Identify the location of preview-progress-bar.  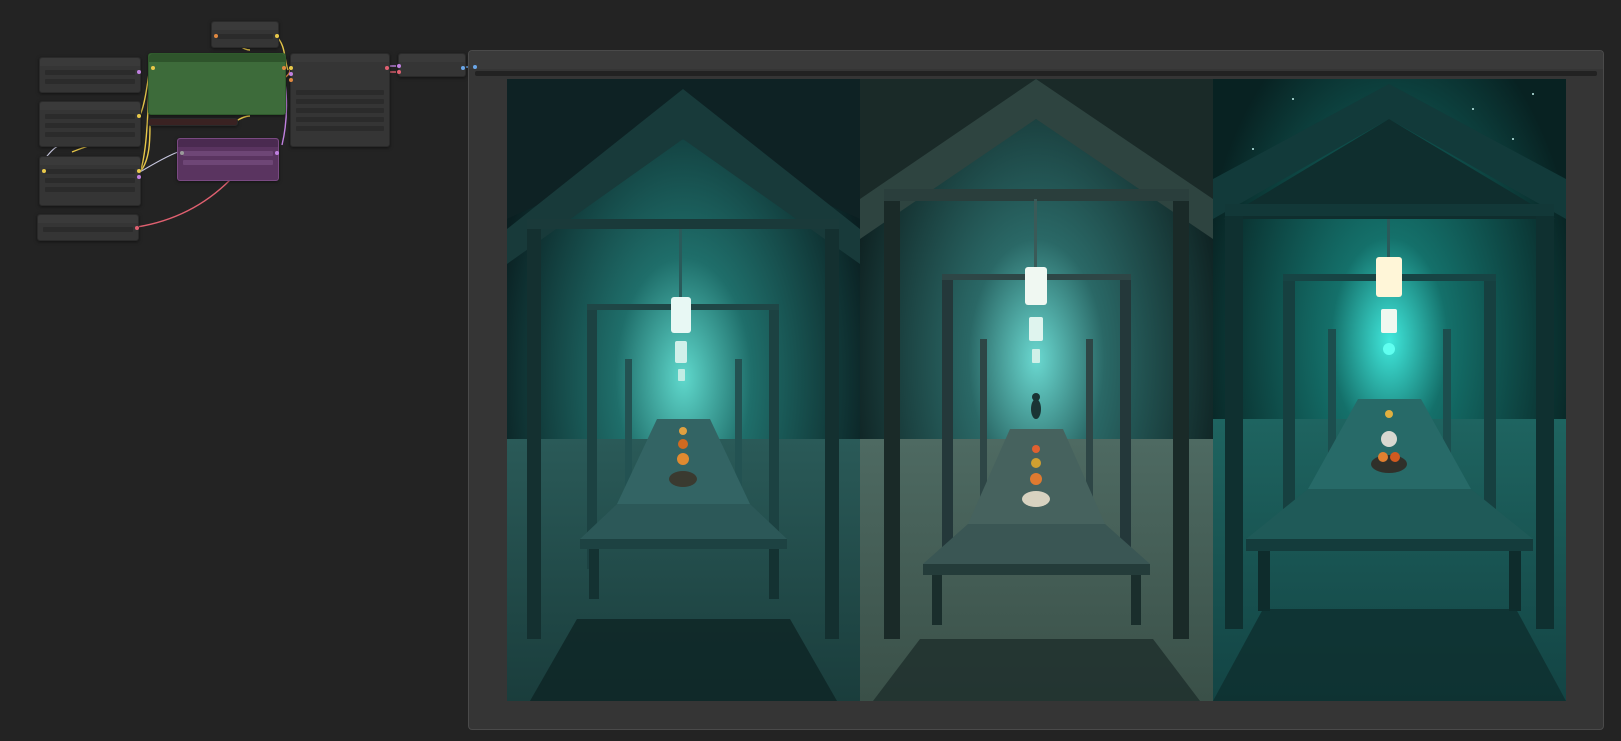
(1036, 73).